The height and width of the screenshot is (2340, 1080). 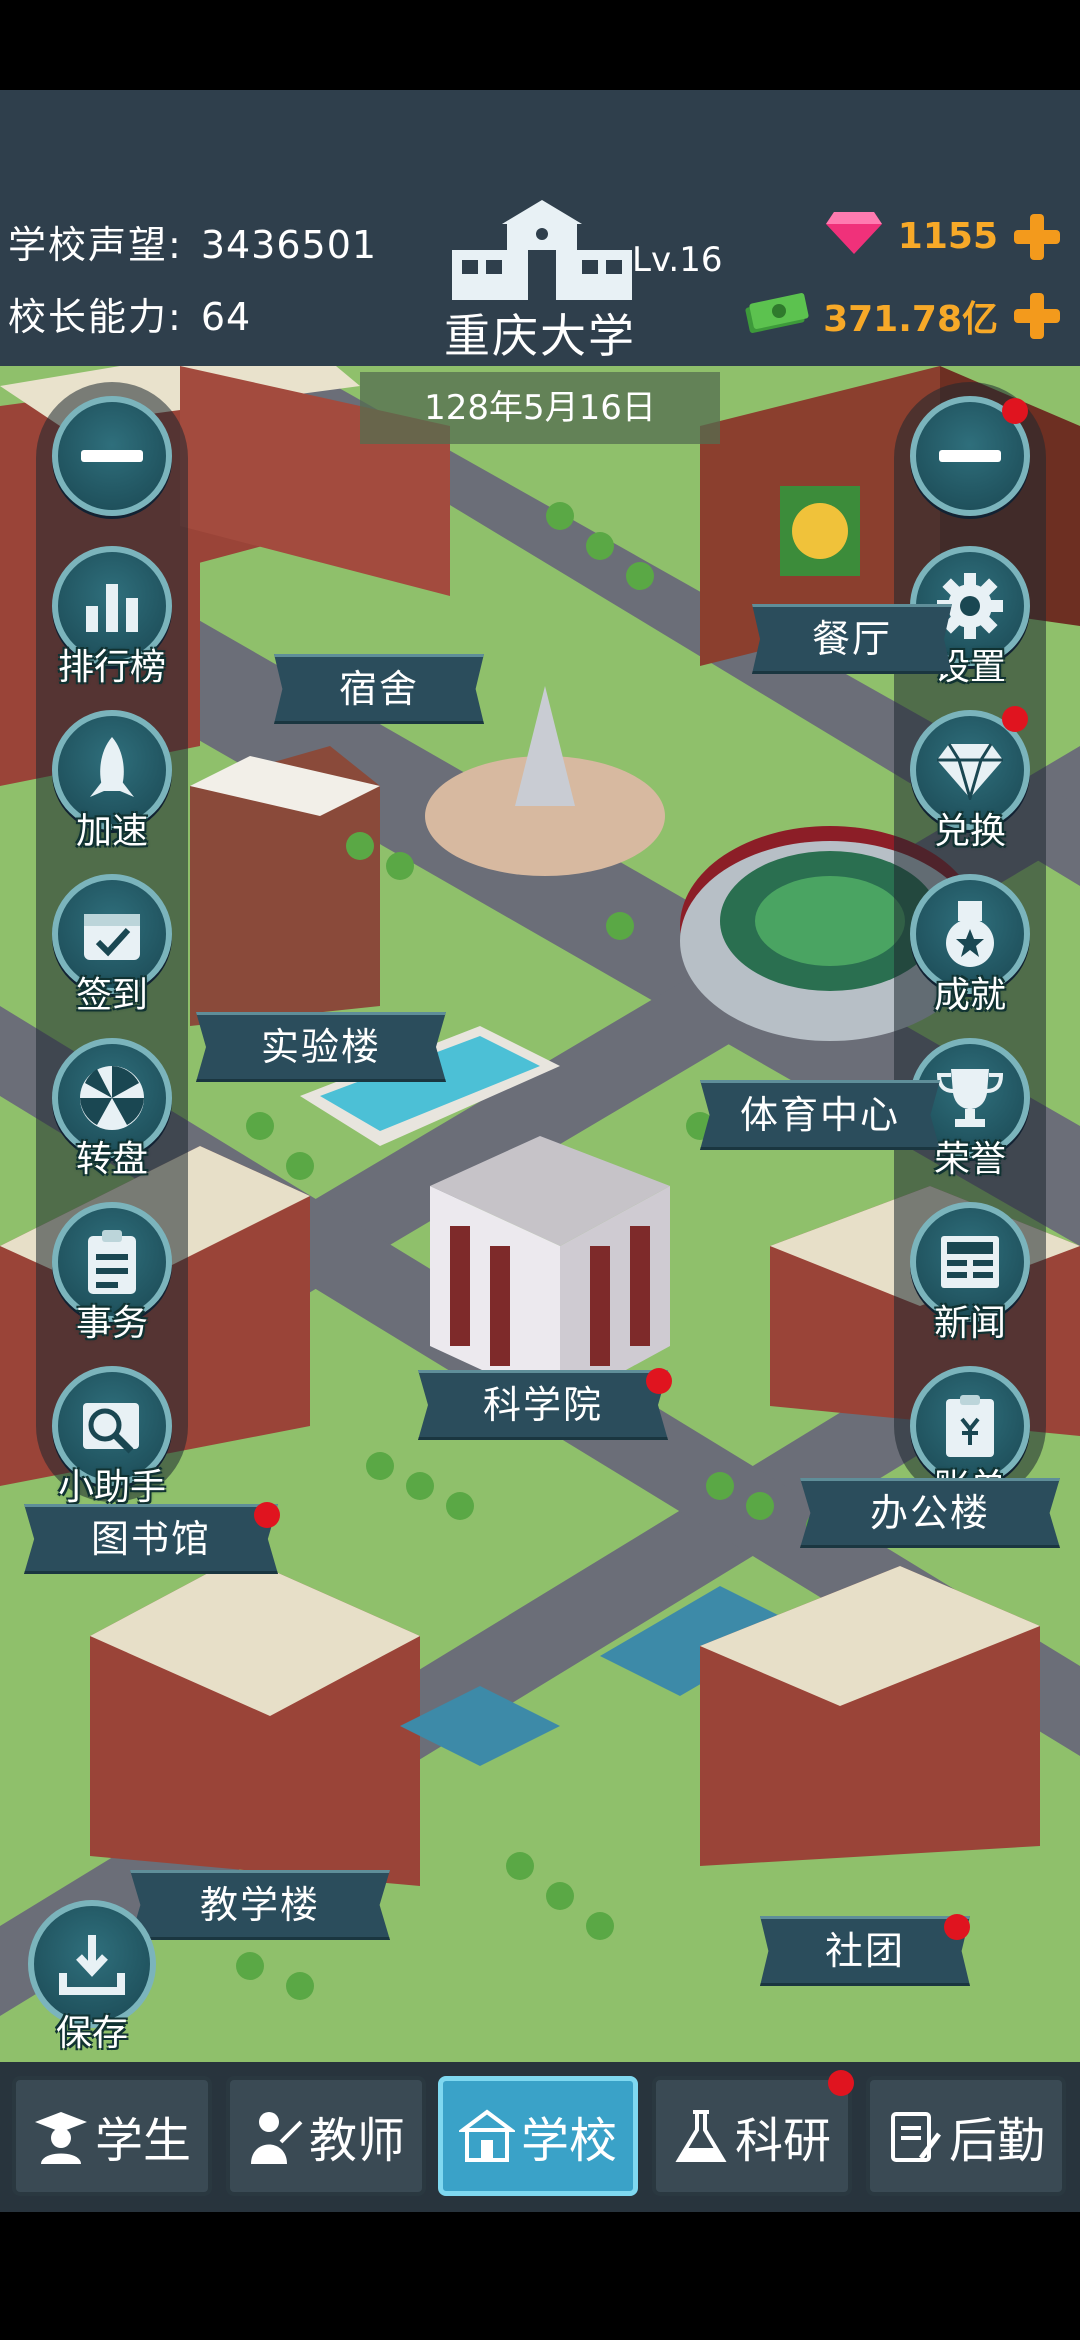 What do you see at coordinates (865, 1951) in the screenshot?
I see `building-club: 社团` at bounding box center [865, 1951].